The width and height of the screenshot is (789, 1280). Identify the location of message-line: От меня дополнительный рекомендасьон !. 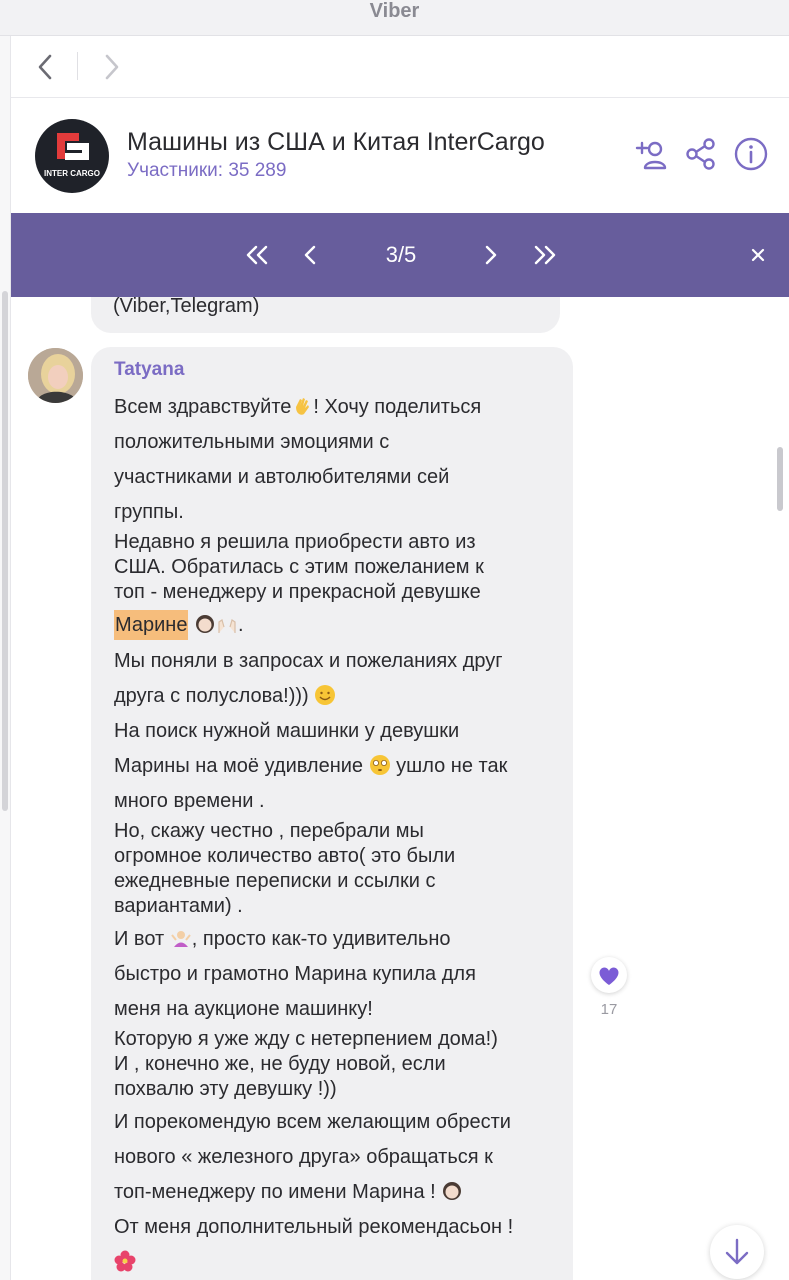
(314, 1227).